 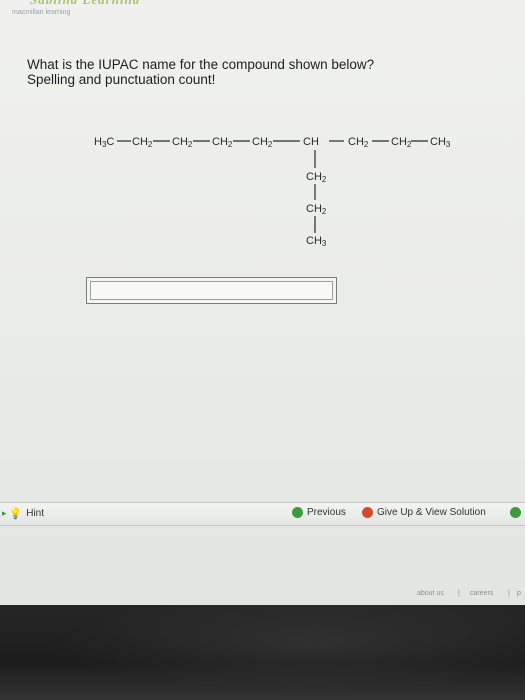 I want to click on check-icon, so click(x=515, y=512).